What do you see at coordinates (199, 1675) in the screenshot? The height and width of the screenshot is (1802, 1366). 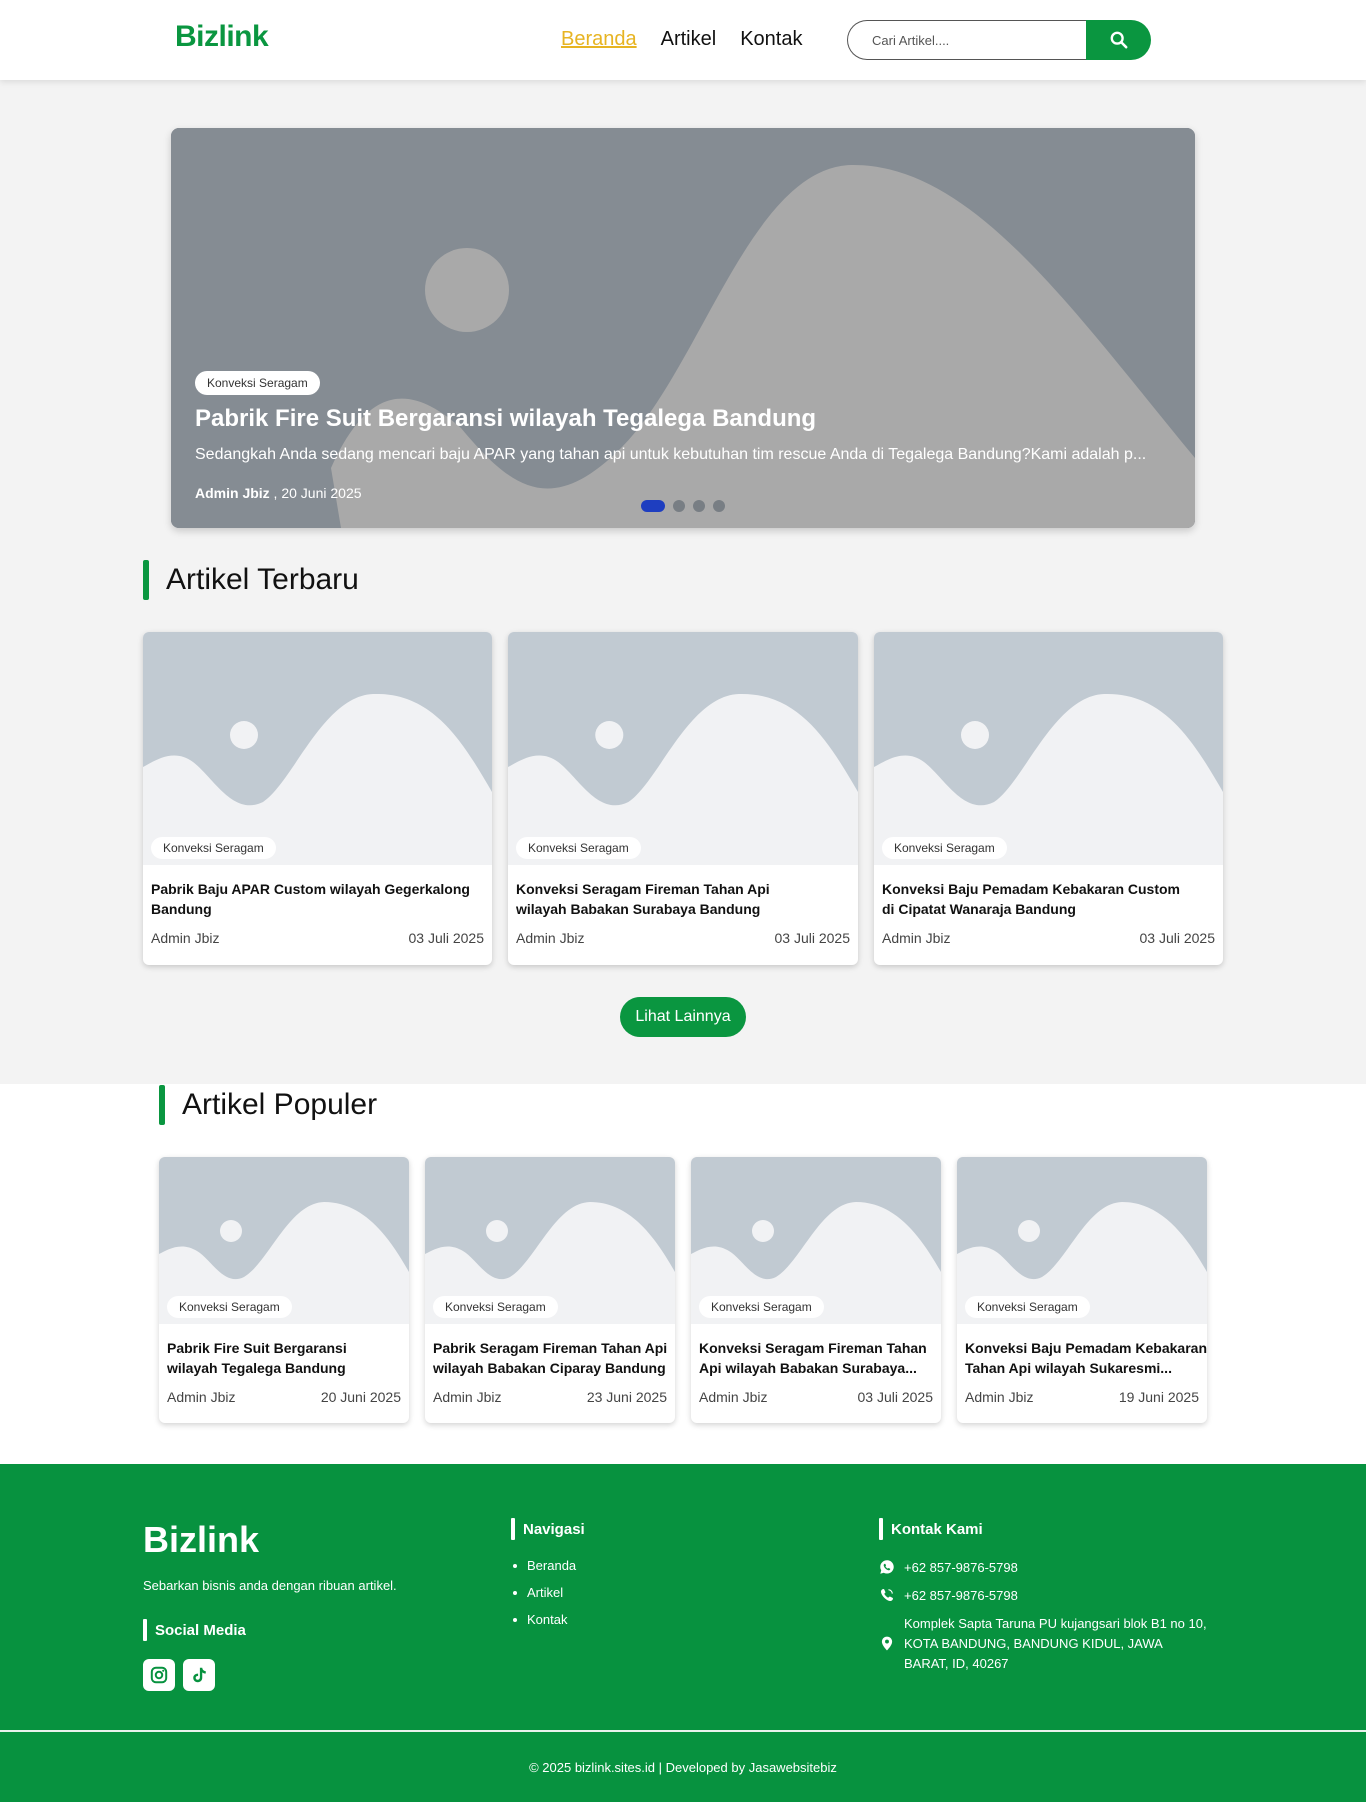 I see `tiktok-icon` at bounding box center [199, 1675].